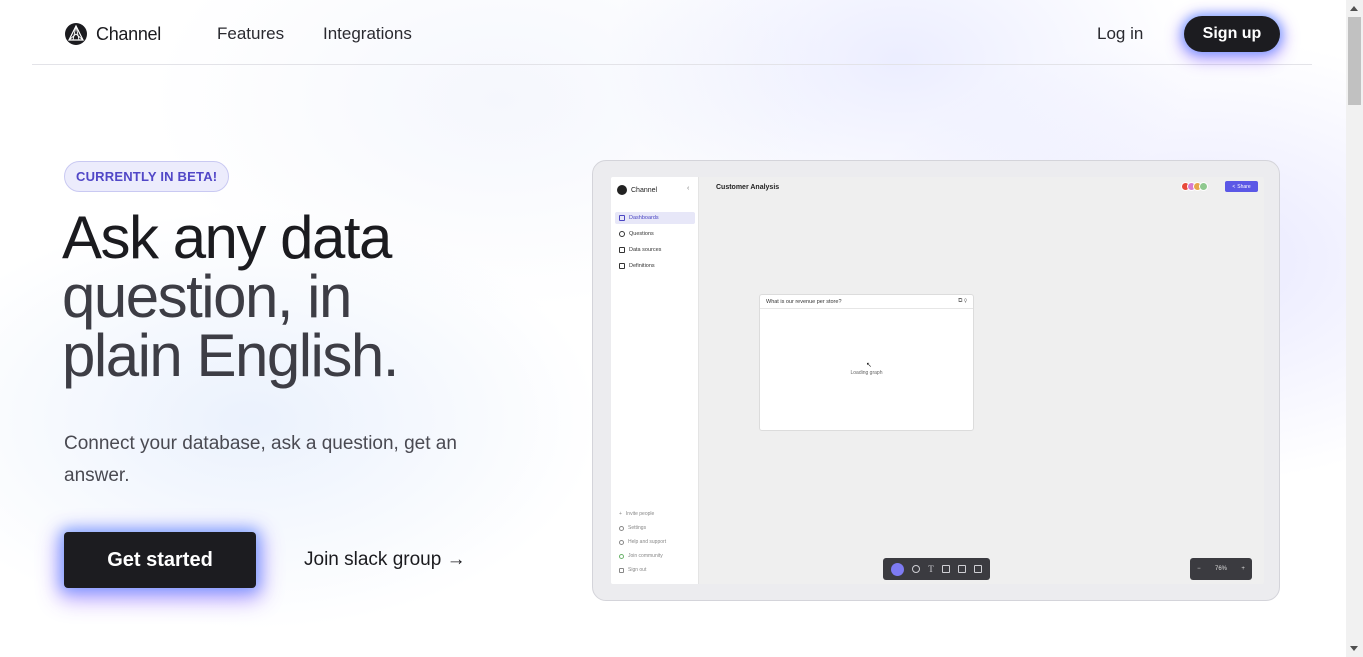  I want to click on preview-sidebar-label: Questions, so click(641, 234).